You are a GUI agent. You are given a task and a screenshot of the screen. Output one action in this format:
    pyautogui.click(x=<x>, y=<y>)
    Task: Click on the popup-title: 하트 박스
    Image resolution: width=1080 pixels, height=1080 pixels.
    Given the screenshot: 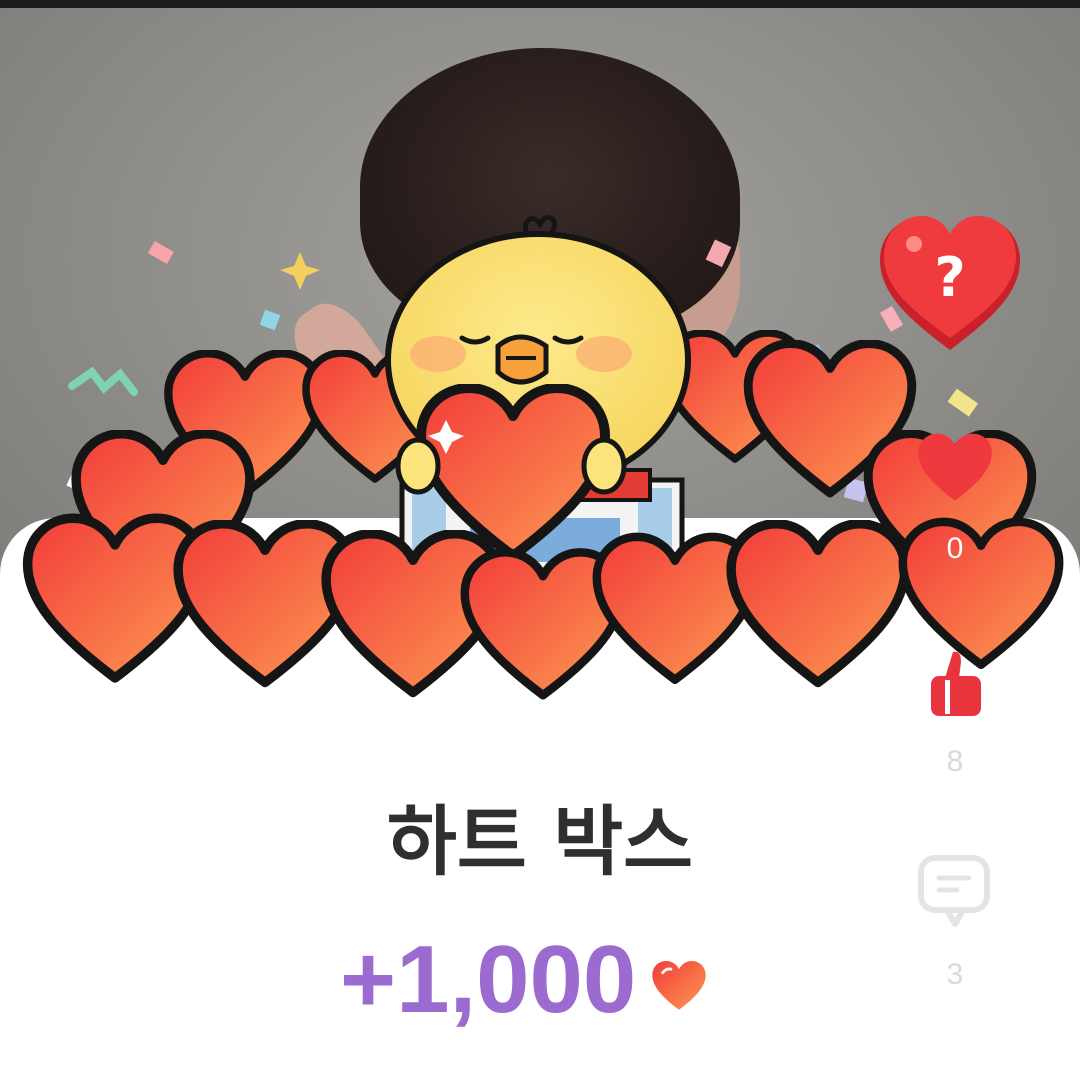 What is the action you would take?
    pyautogui.click(x=540, y=841)
    